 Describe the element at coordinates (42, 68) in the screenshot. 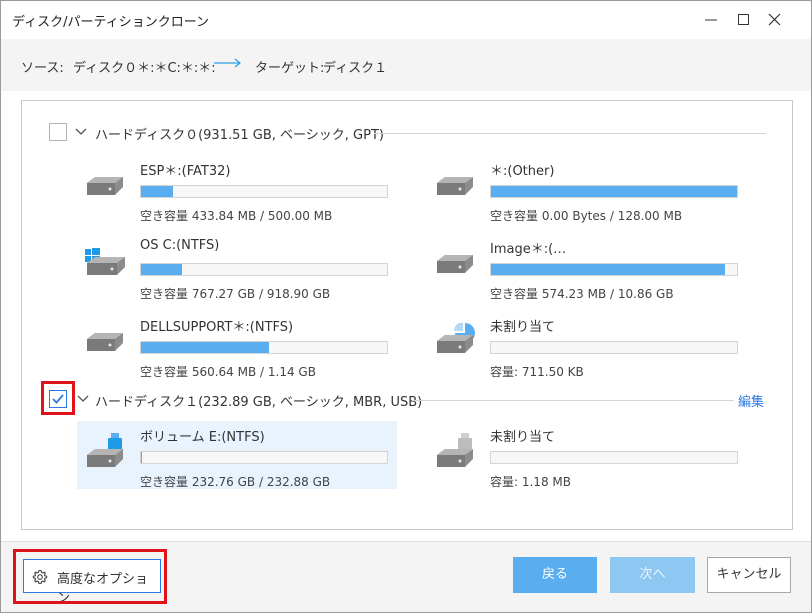

I see `source-label: ソース:` at that location.